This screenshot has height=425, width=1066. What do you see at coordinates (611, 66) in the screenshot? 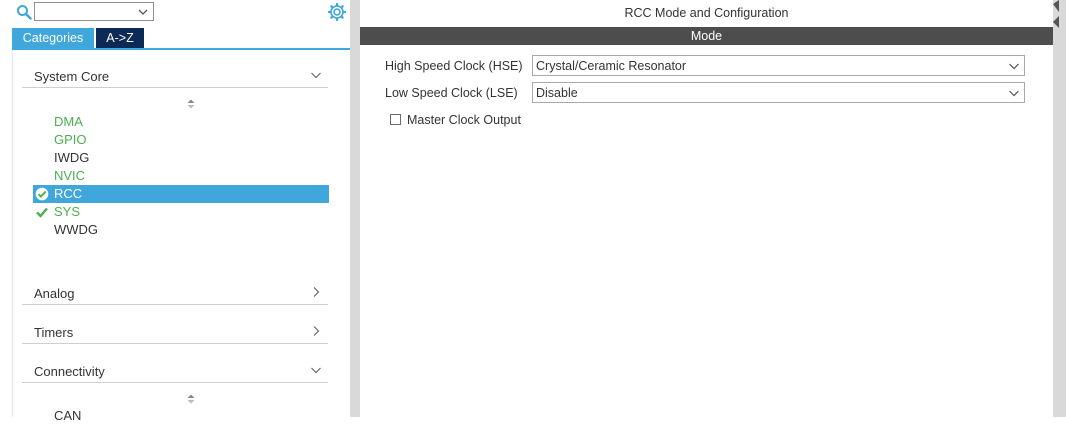
I see `hse-value: Crystal/Ceramic Resonator` at bounding box center [611, 66].